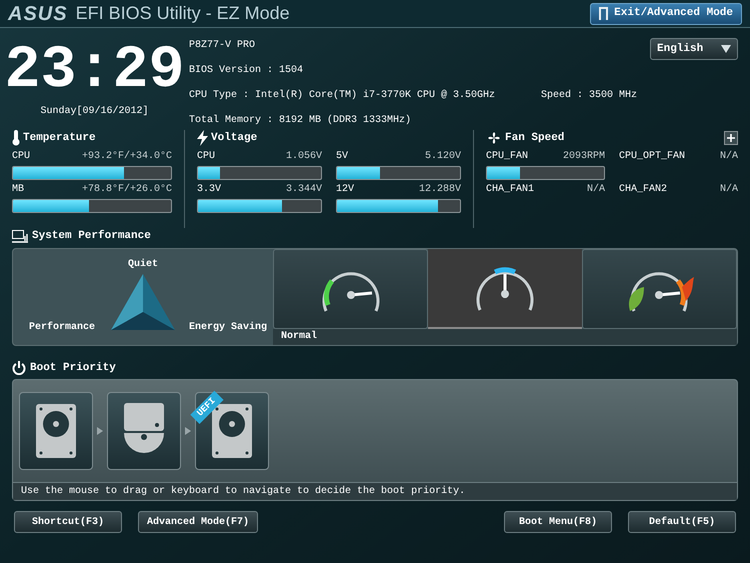 The width and height of the screenshot is (750, 563). Describe the element at coordinates (652, 157) in the screenshot. I see `sensor-label: CPU_OPT_FAN` at that location.